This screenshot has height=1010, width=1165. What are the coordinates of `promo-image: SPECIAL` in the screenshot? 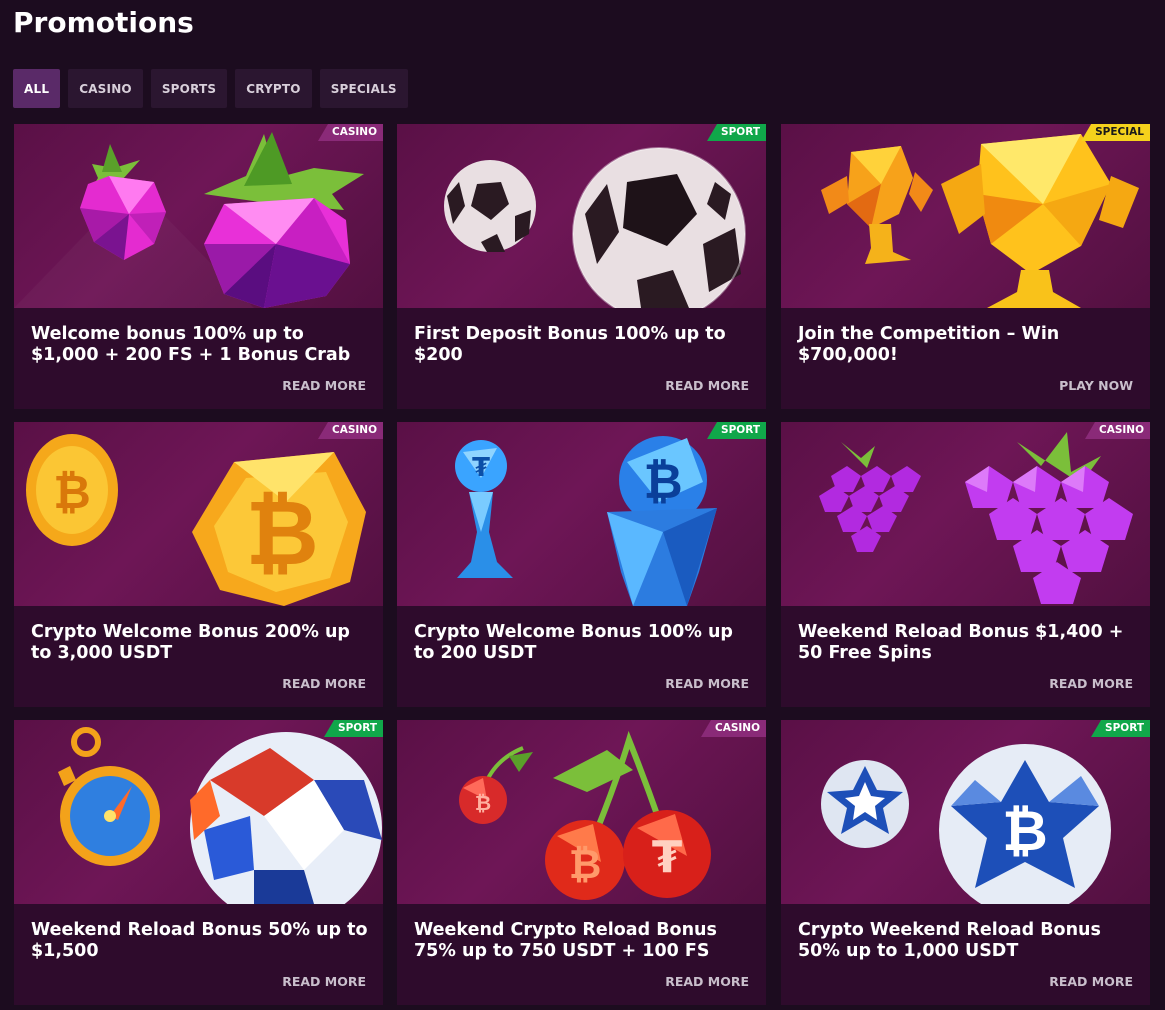 It's located at (965, 216).